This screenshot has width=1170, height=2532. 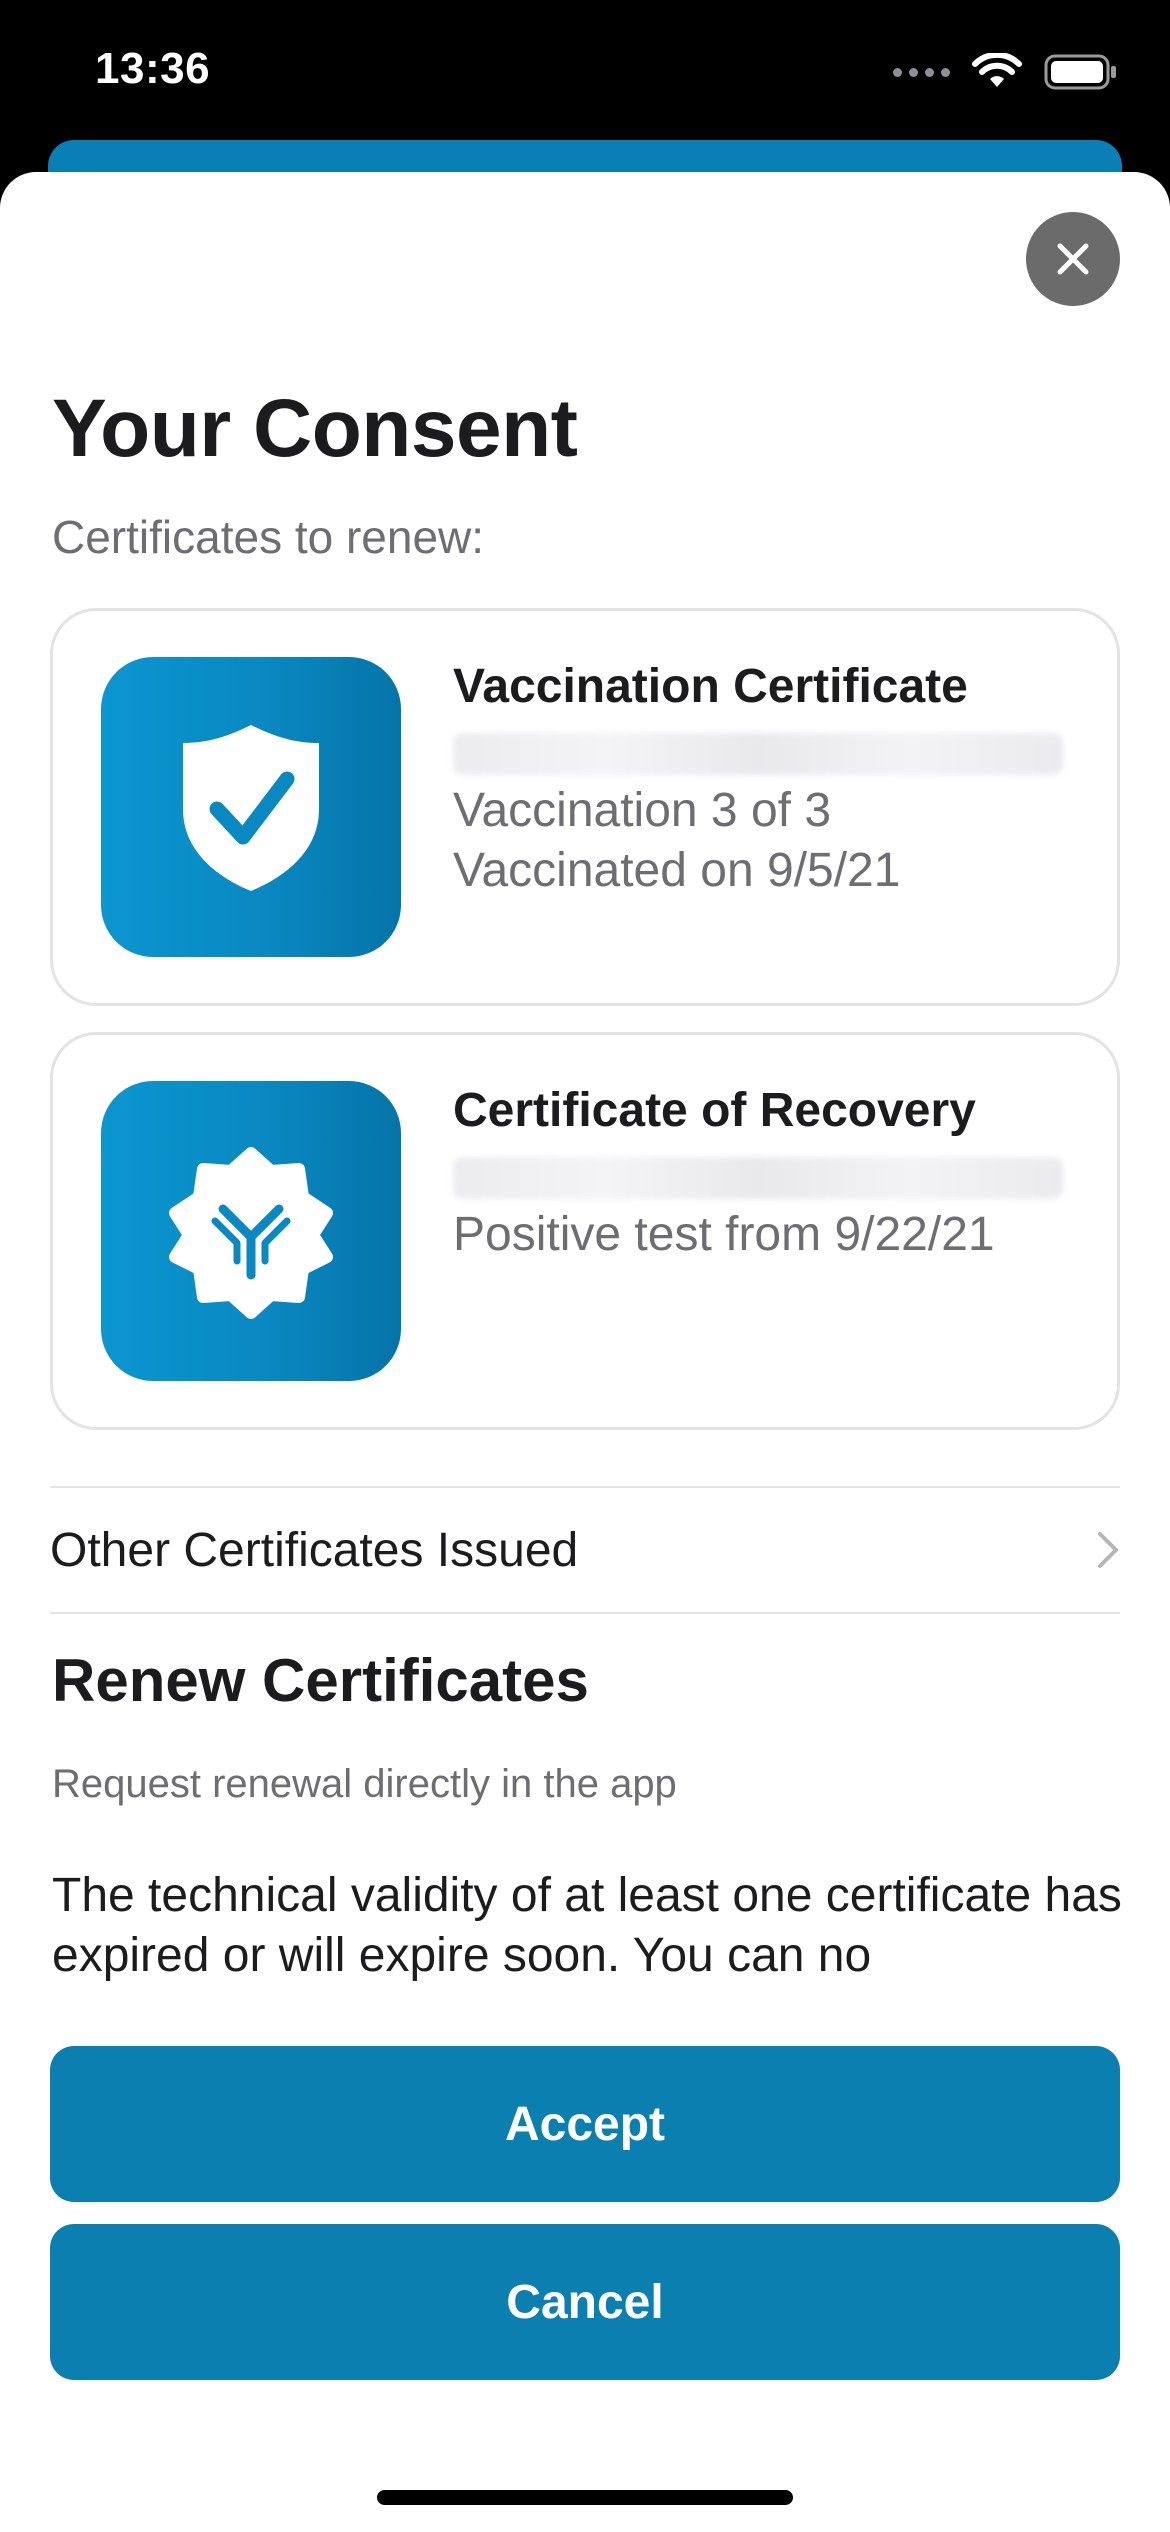 I want to click on close-icon, so click(x=1073, y=259).